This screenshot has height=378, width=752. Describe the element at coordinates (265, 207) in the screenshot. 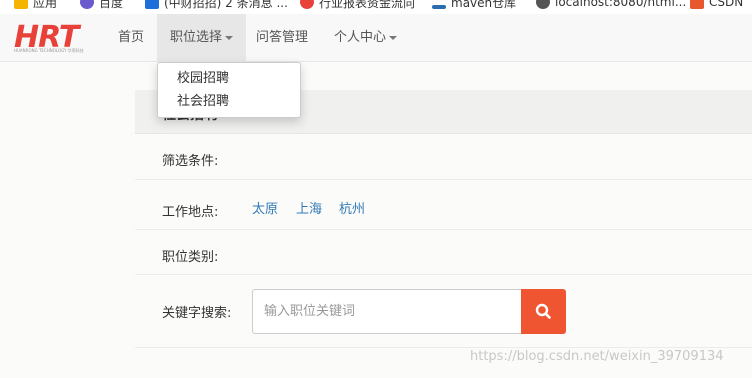

I see `location-taiyuan: 太原` at that location.